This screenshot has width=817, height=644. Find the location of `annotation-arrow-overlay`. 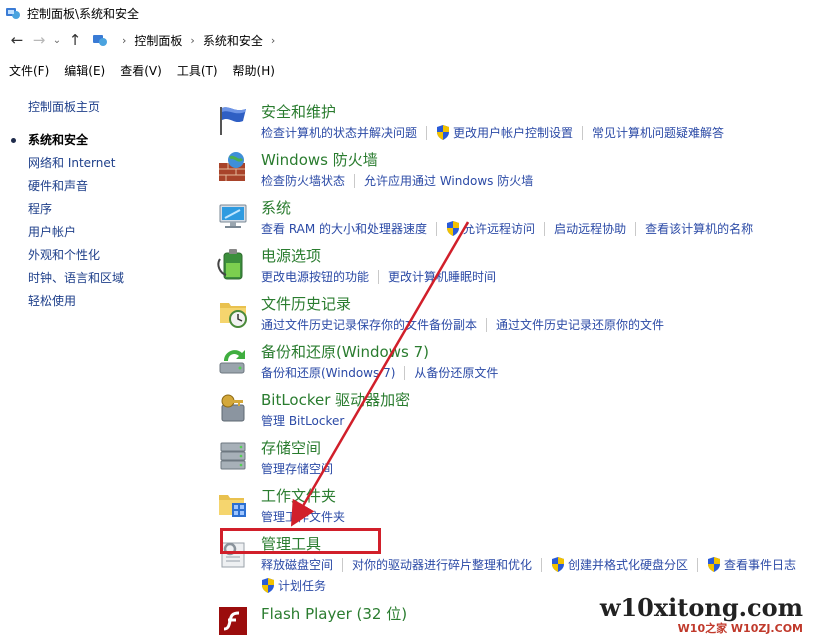

annotation-arrow-overlay is located at coordinates (380, 374).